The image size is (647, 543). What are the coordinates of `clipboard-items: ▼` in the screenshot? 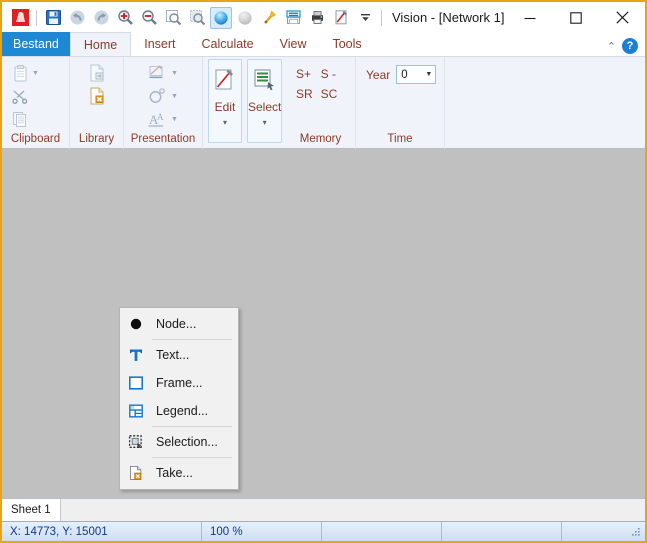 It's located at (25, 95).